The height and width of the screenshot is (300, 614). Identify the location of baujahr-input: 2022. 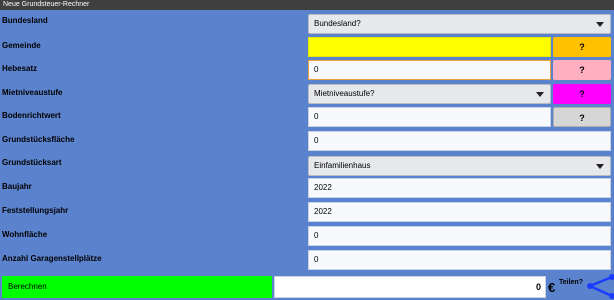
(459, 188).